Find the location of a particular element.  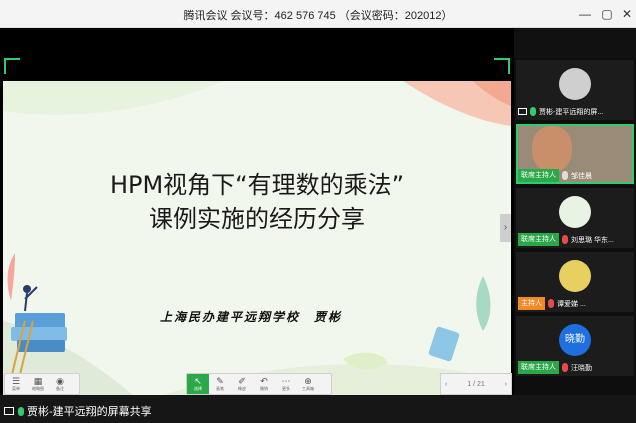

undo-icon: ↶ is located at coordinates (264, 381).